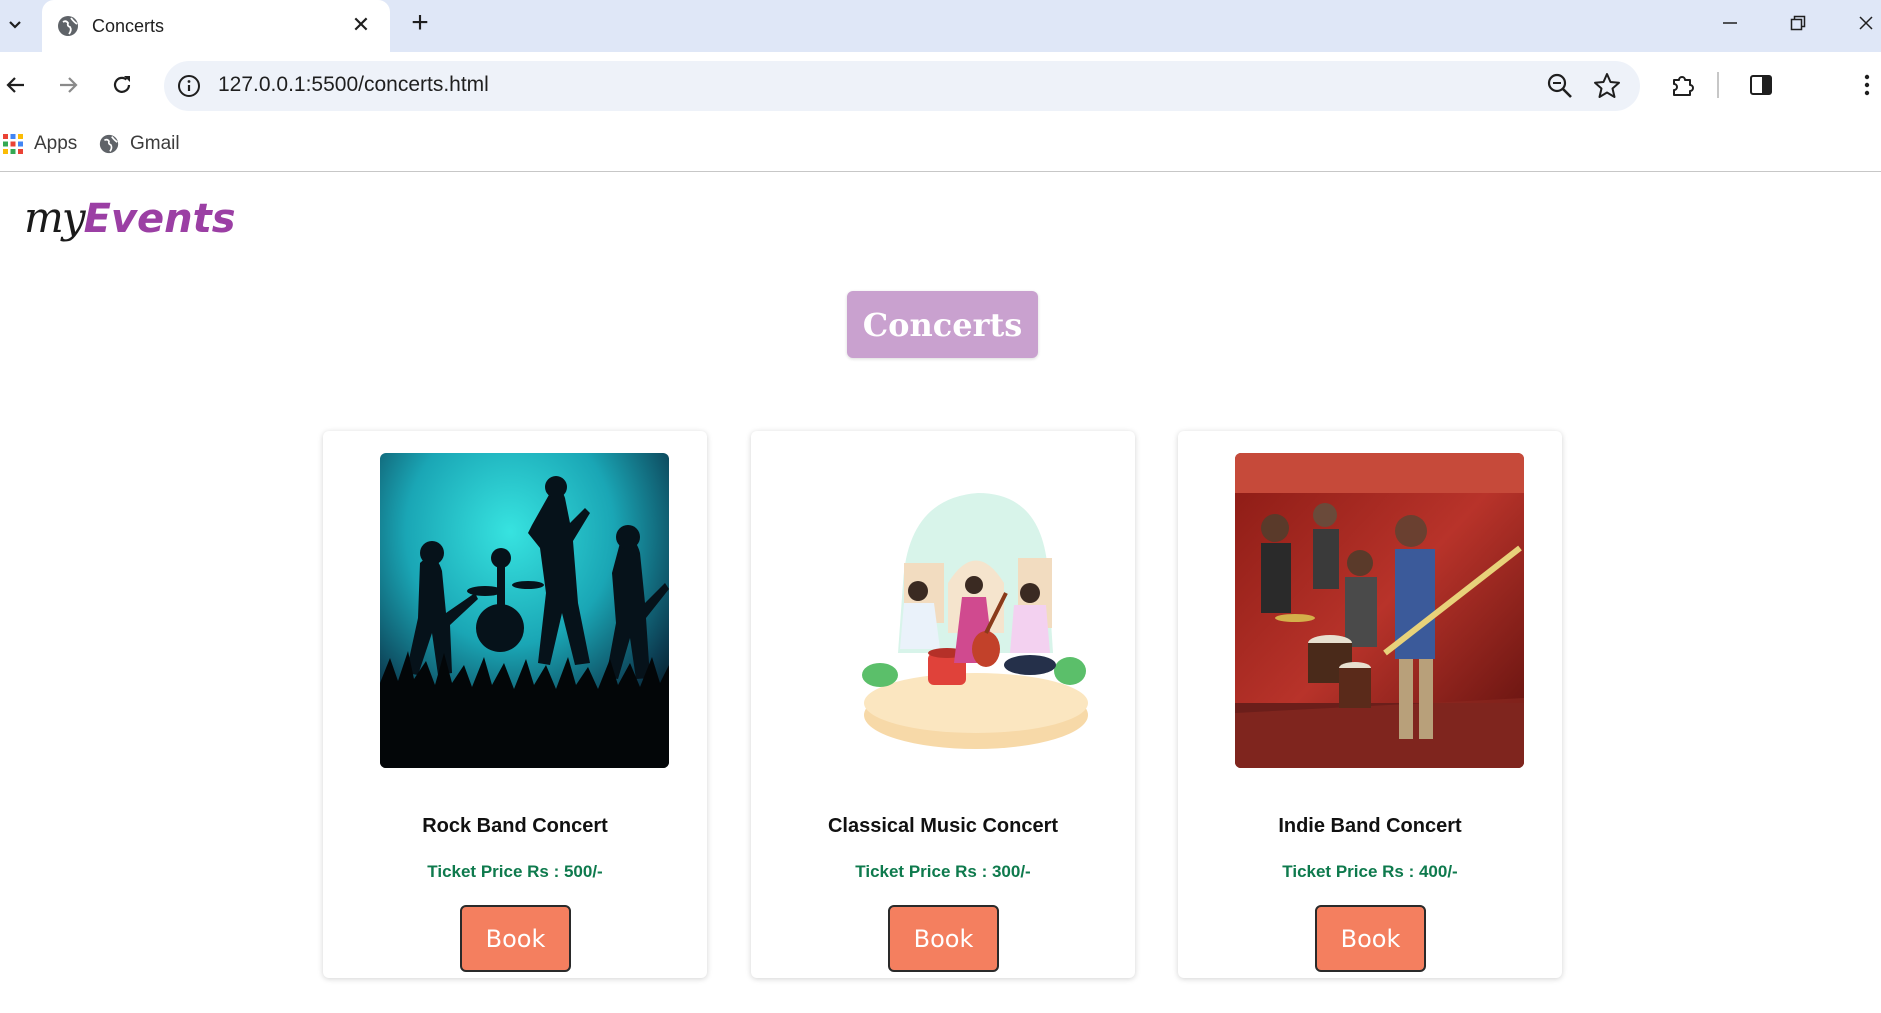  I want to click on tab-search-chevron-icon, so click(15, 24).